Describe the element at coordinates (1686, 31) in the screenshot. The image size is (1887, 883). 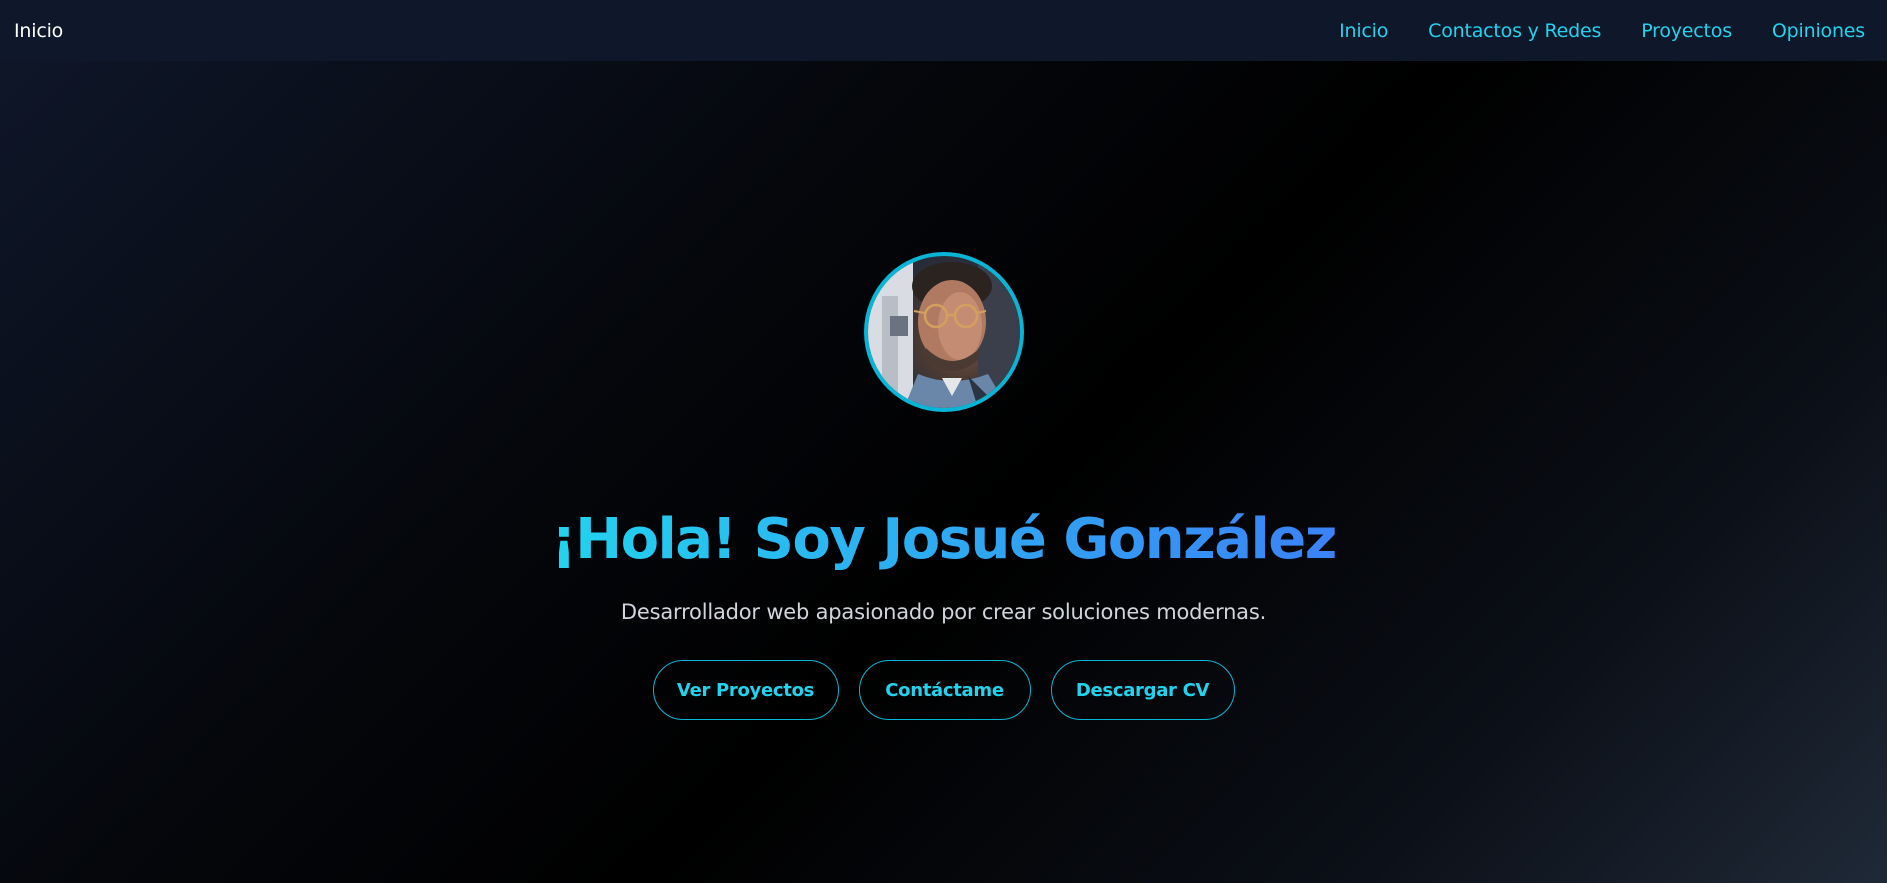
I see `nav-link-proyectos: Proyectos` at that location.